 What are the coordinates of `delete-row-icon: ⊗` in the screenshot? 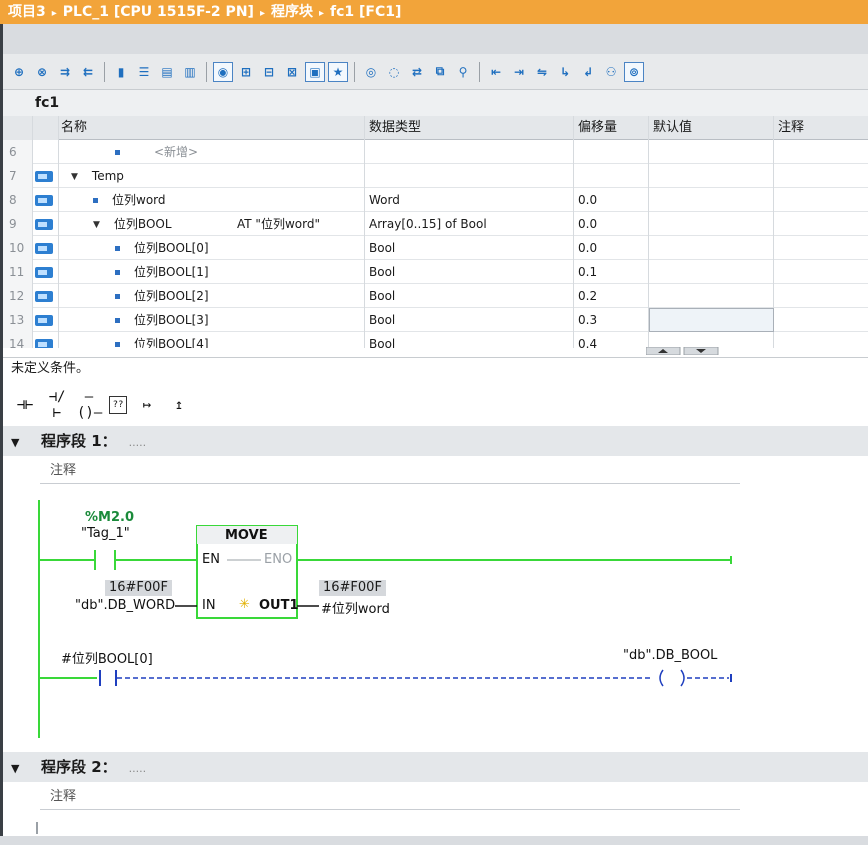 It's located at (42, 72).